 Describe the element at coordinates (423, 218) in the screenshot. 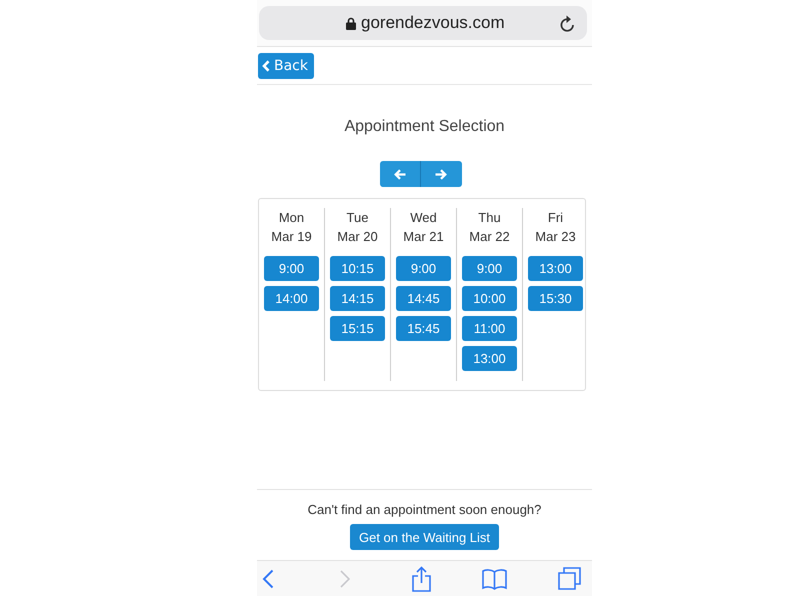

I see `weekday-label: Wed` at that location.